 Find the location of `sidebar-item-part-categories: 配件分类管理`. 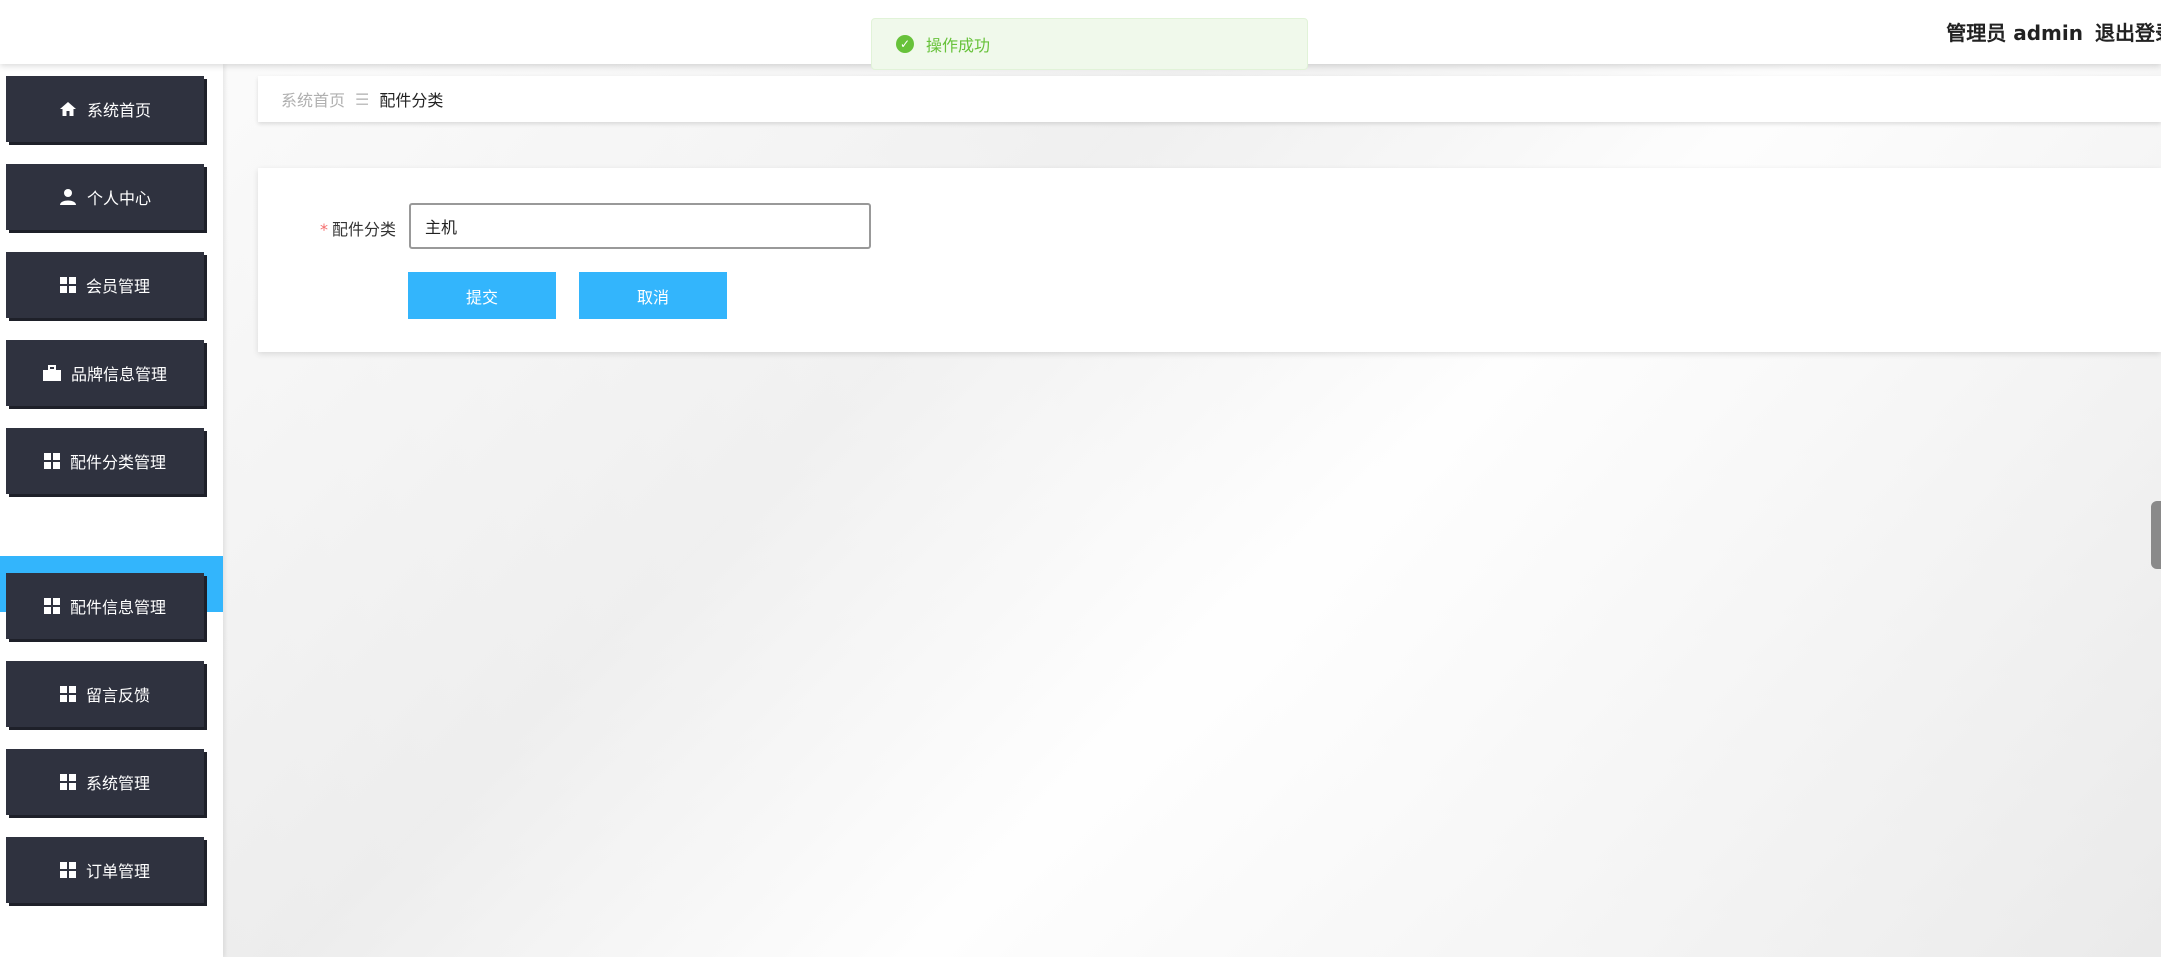

sidebar-item-part-categories: 配件分类管理 is located at coordinates (105, 461).